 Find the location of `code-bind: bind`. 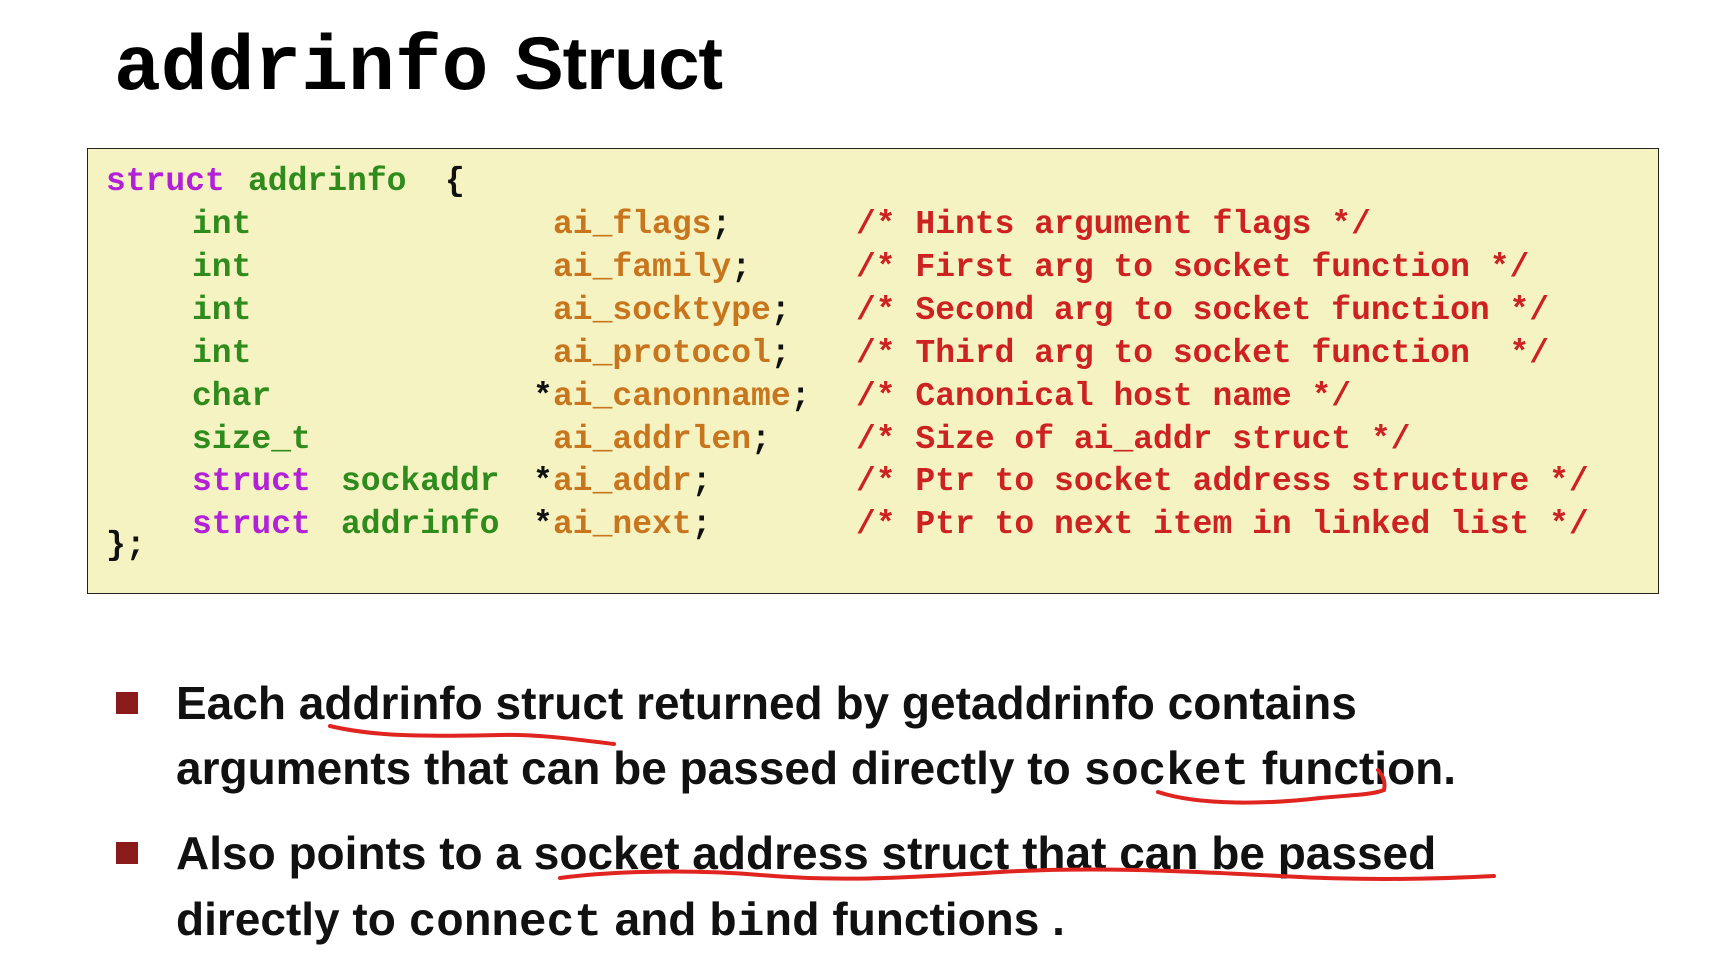

code-bind: bind is located at coordinates (764, 923).